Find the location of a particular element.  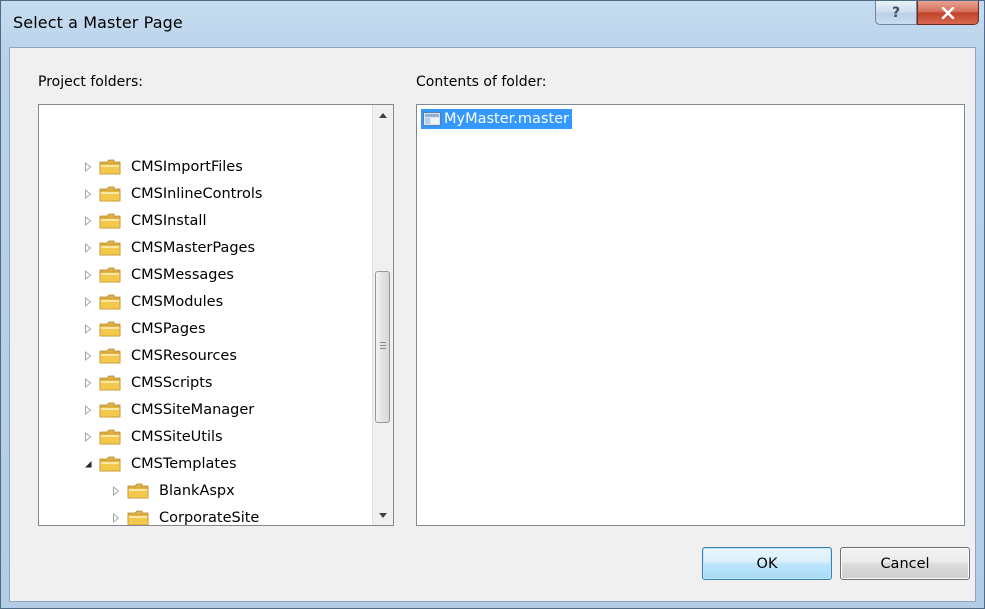

tree-item: BlankAspx is located at coordinates (174, 490).